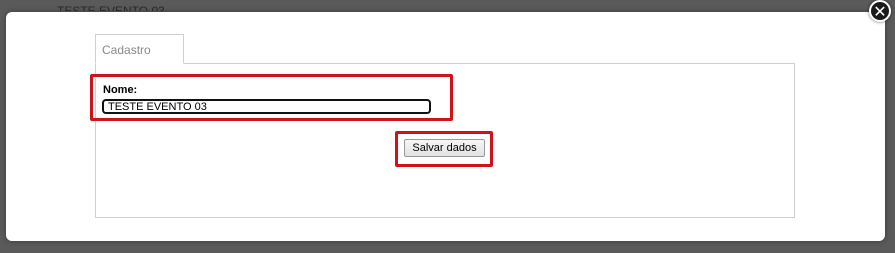 The width and height of the screenshot is (895, 253). Describe the element at coordinates (120, 90) in the screenshot. I see `name-label: Nome:` at that location.